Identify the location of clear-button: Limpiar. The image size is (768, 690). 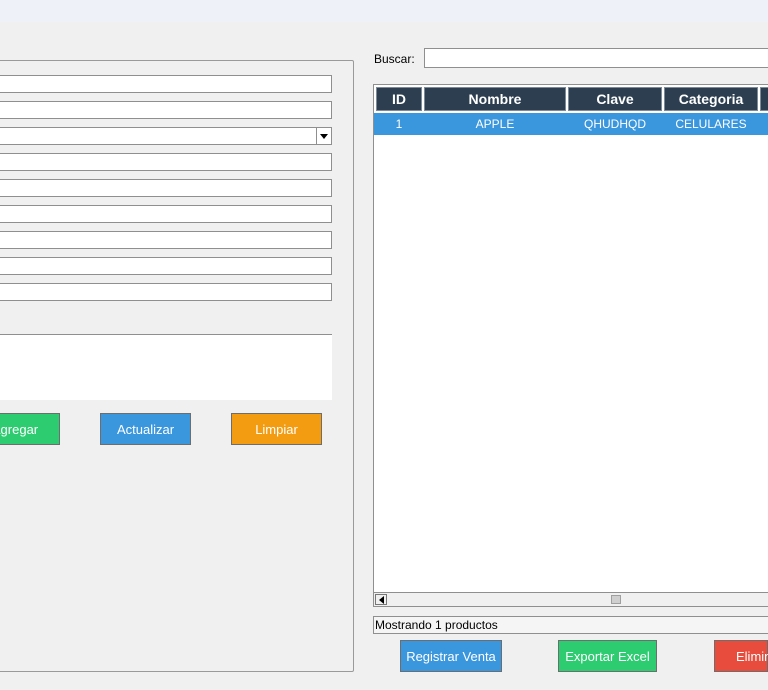
(276, 429).